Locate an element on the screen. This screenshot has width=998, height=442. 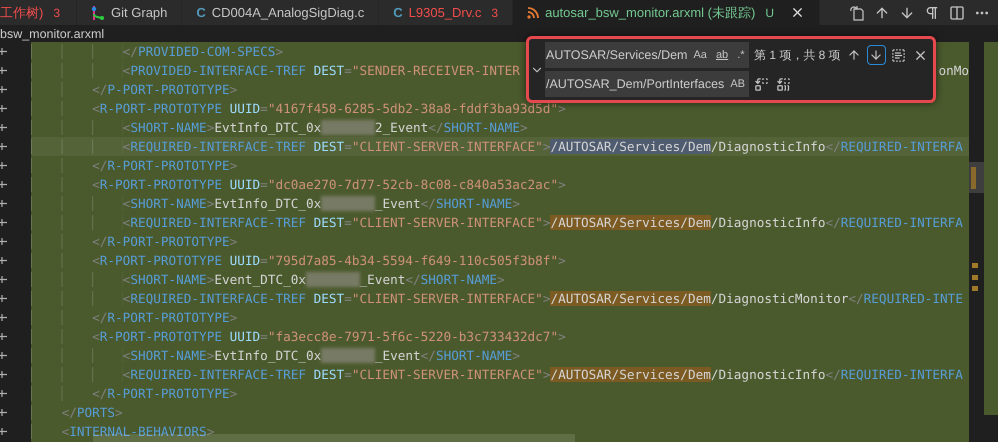
code-line: <SHORT-NAME>EvtInfo_DTC_0x 2_Event</SHORT-NAME> is located at coordinates (500, 127).